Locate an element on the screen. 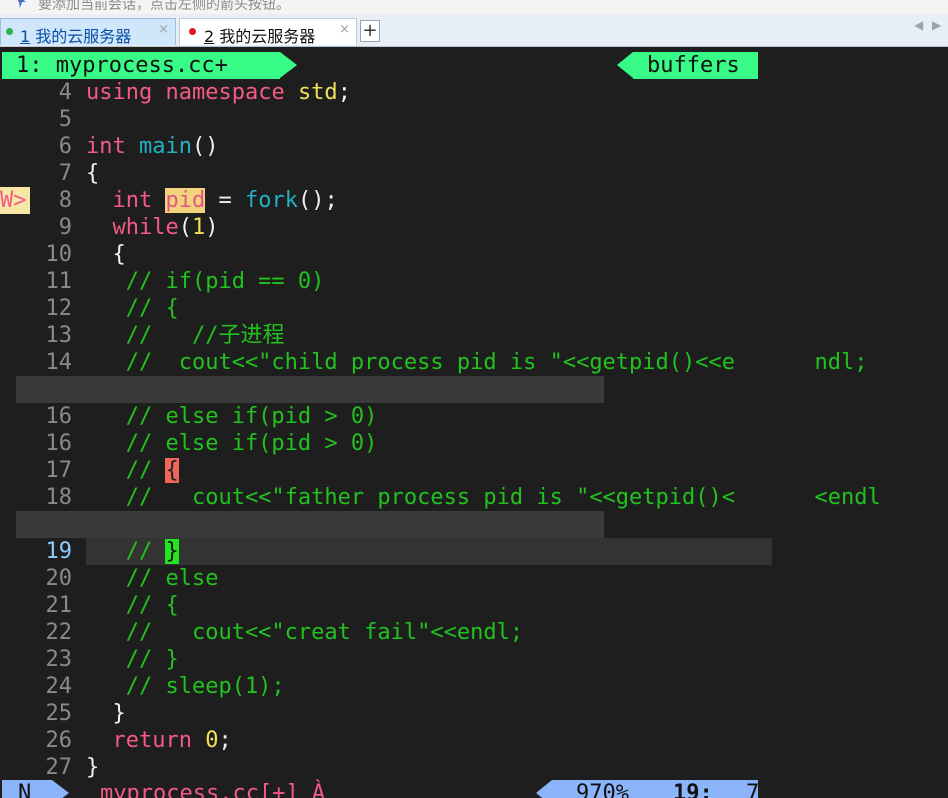  line-number: 7 is located at coordinates (65, 173).